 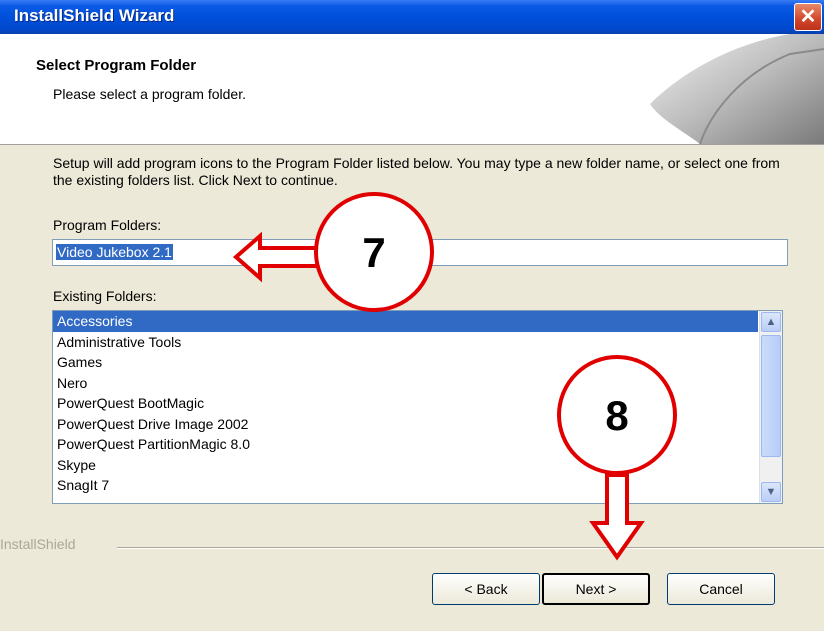 What do you see at coordinates (38, 544) in the screenshot?
I see `installshield-brand: InstallShield` at bounding box center [38, 544].